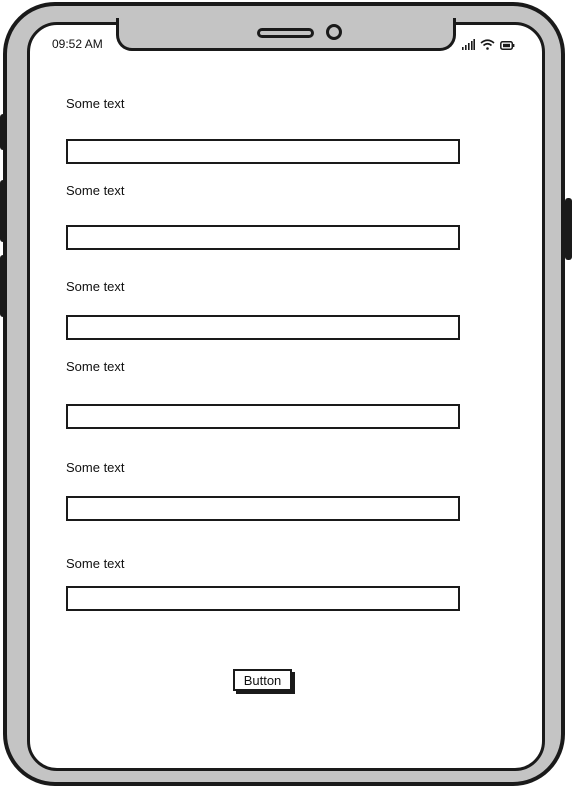 The image size is (572, 791). What do you see at coordinates (568, 229) in the screenshot?
I see `side-button-right` at bounding box center [568, 229].